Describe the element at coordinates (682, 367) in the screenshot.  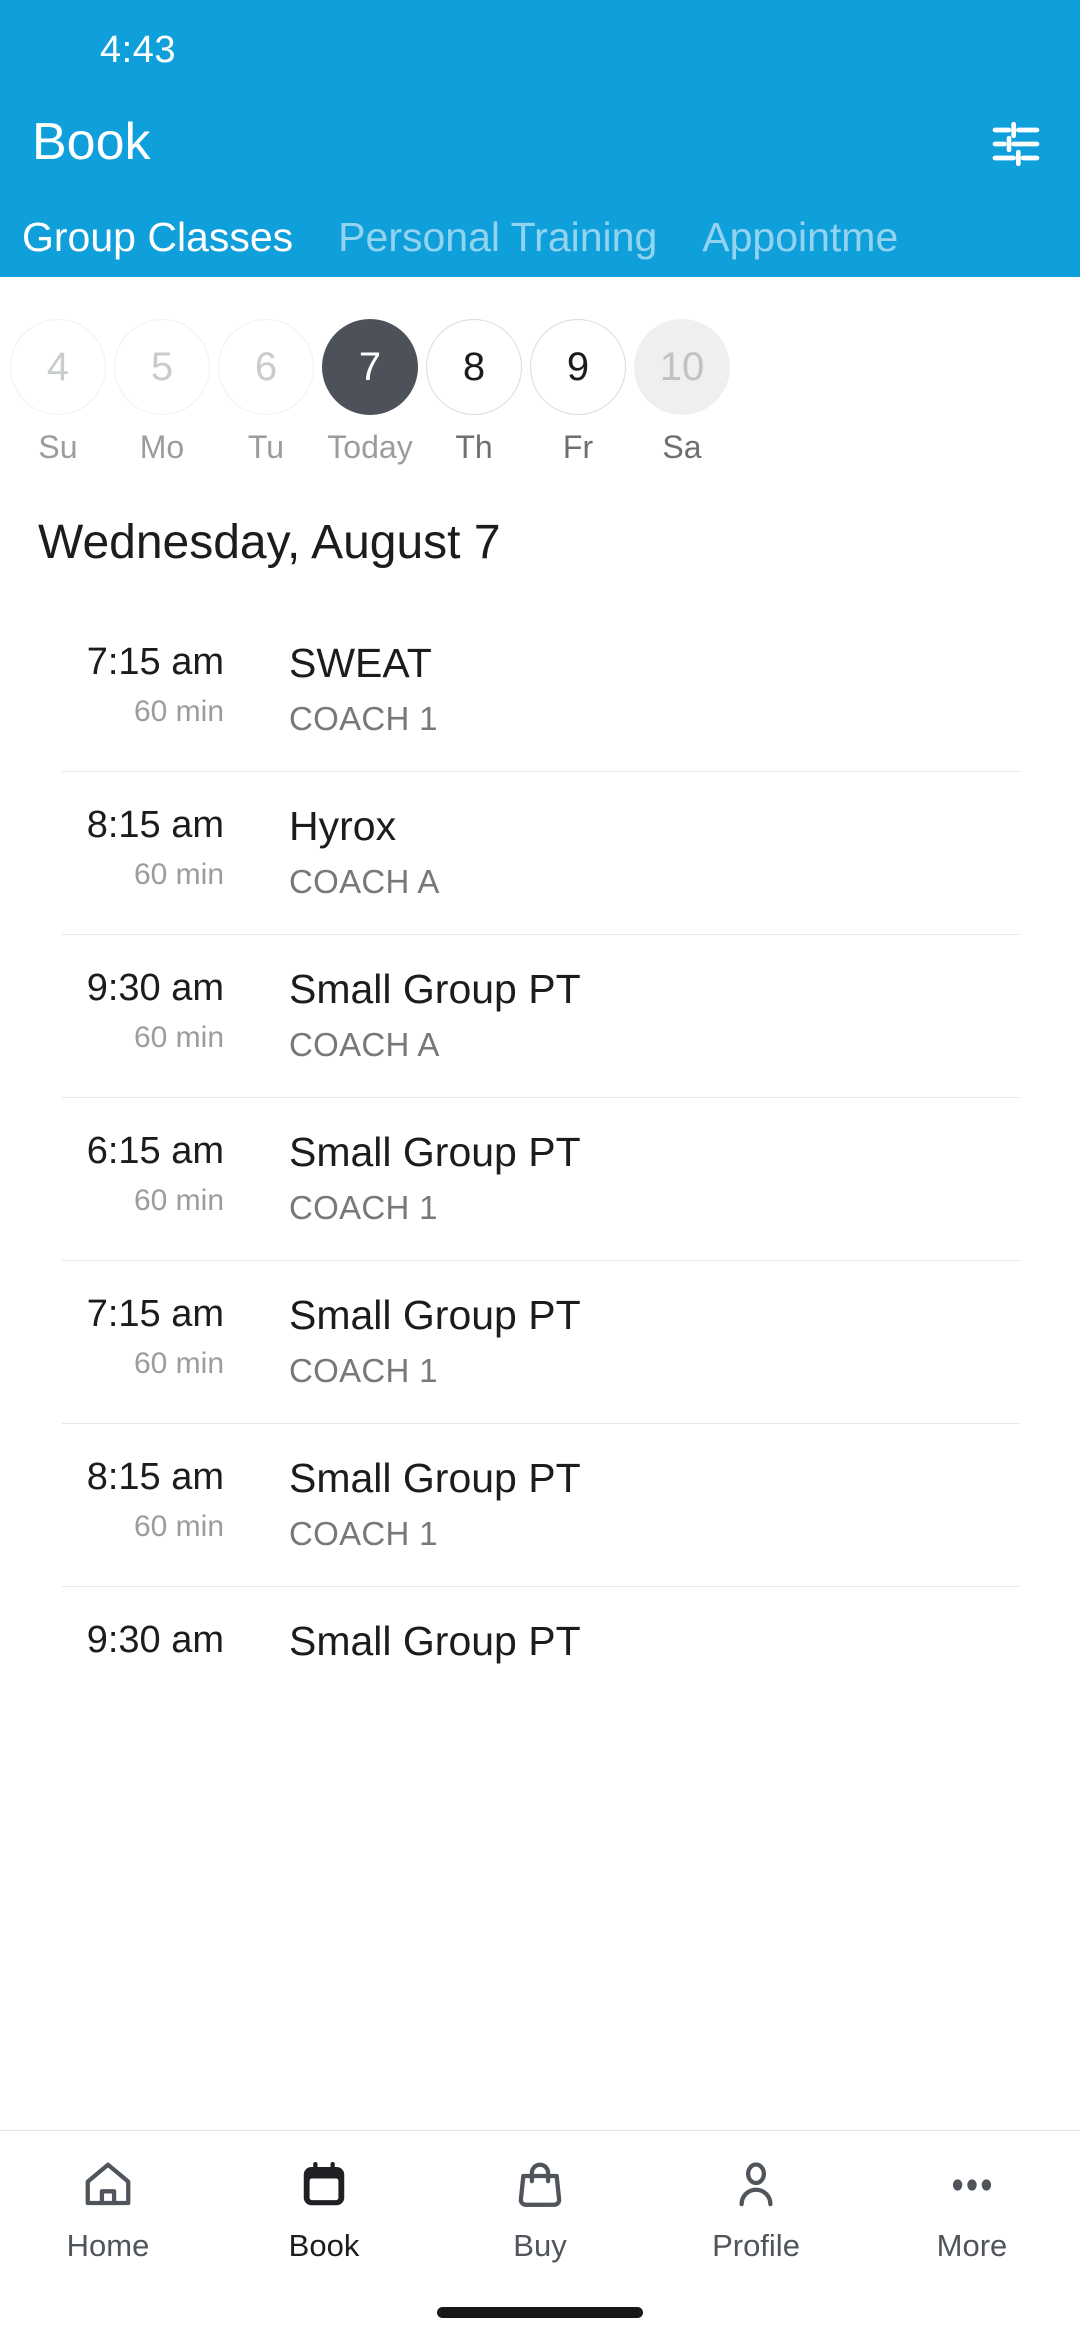
I see `date-circle-10: 10` at that location.